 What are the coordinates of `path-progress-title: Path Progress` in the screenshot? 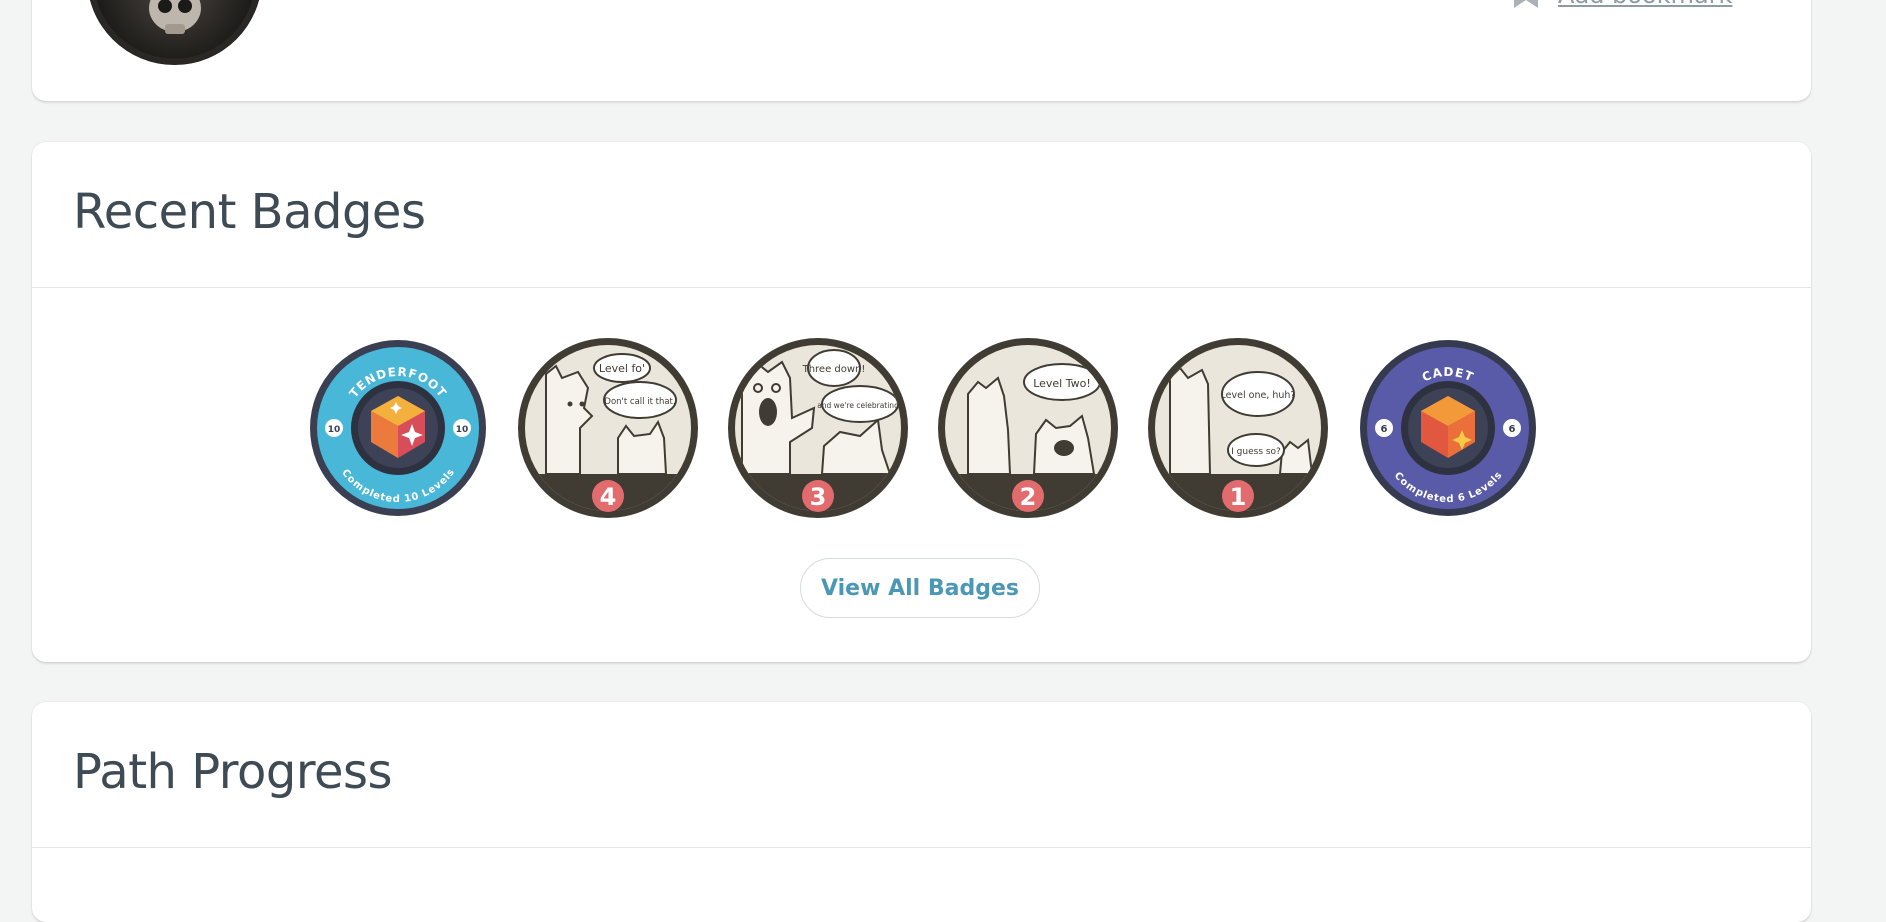 It's located at (233, 772).